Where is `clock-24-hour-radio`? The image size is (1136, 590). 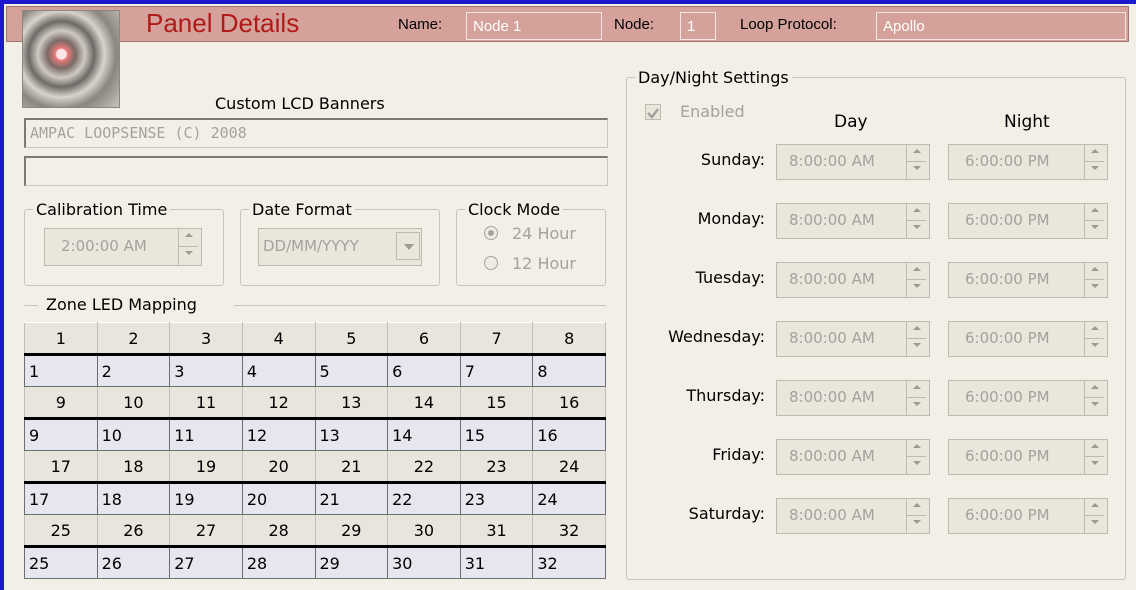
clock-24-hour-radio is located at coordinates (491, 233).